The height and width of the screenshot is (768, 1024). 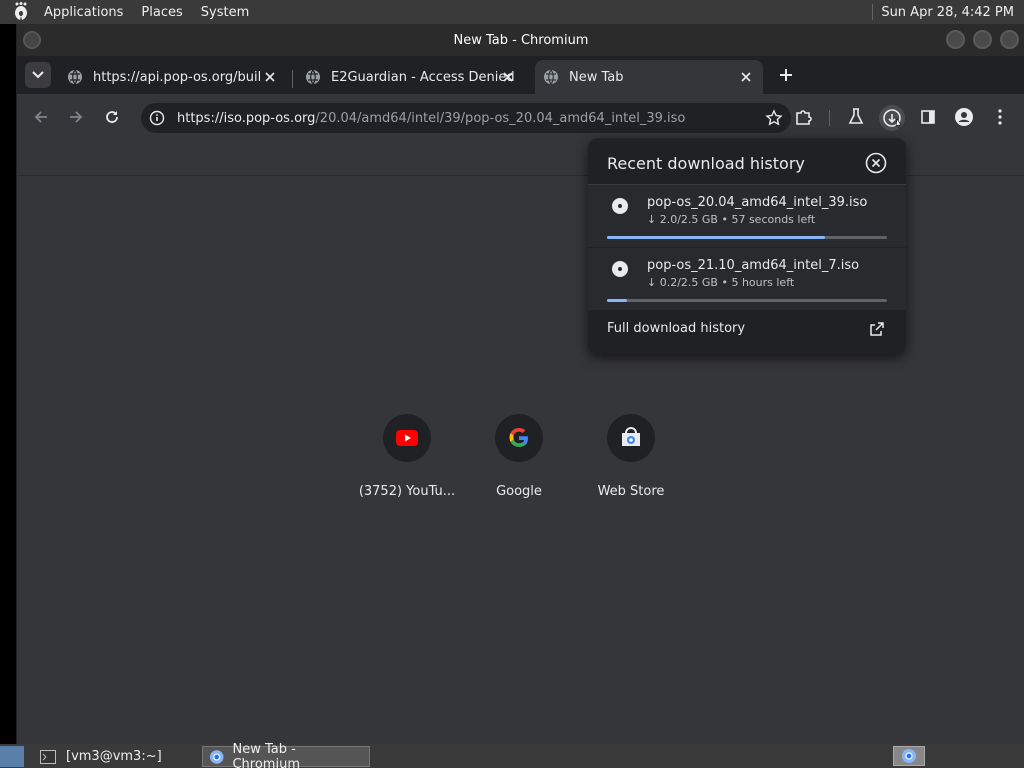 I want to click on profile-avatar-icon, so click(x=964, y=117).